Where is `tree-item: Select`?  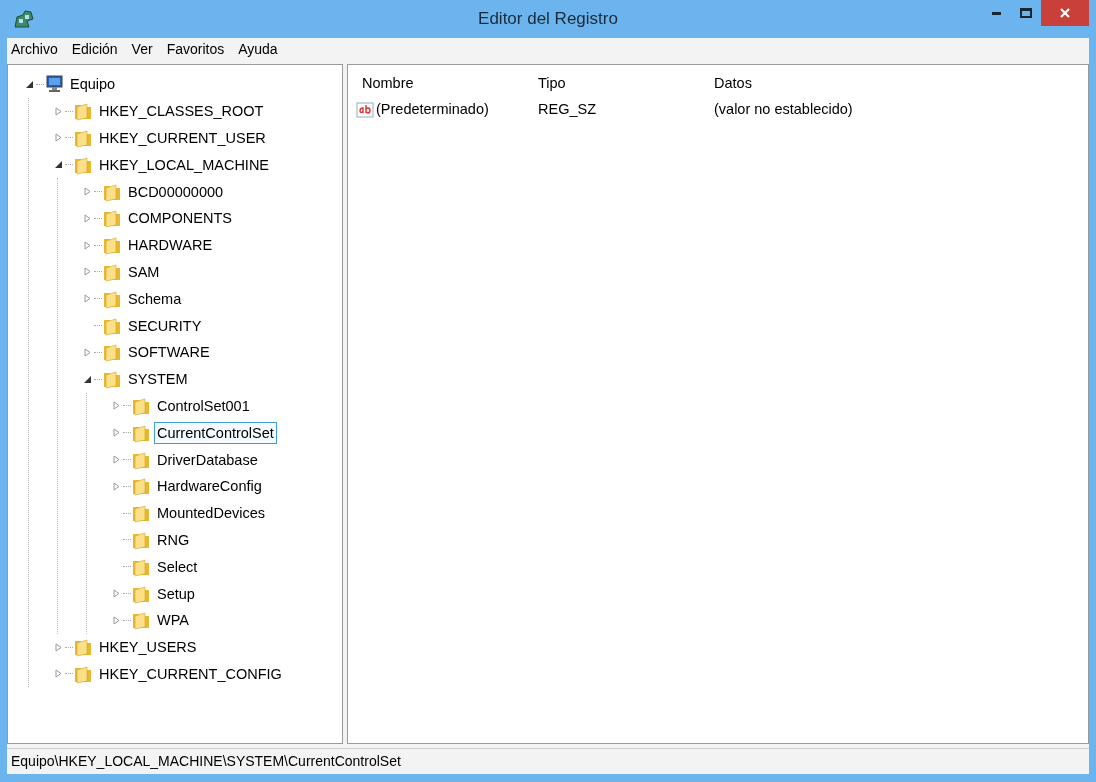 tree-item: Select is located at coordinates (177, 566).